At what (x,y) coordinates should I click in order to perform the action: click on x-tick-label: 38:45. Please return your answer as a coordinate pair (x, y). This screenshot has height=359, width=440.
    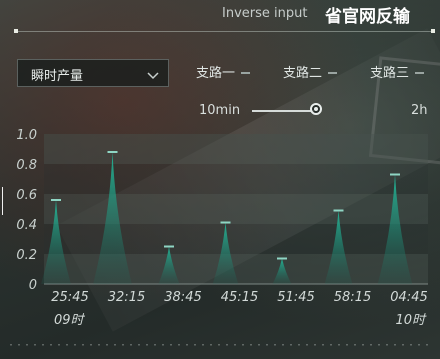
    Looking at the image, I should click on (182, 297).